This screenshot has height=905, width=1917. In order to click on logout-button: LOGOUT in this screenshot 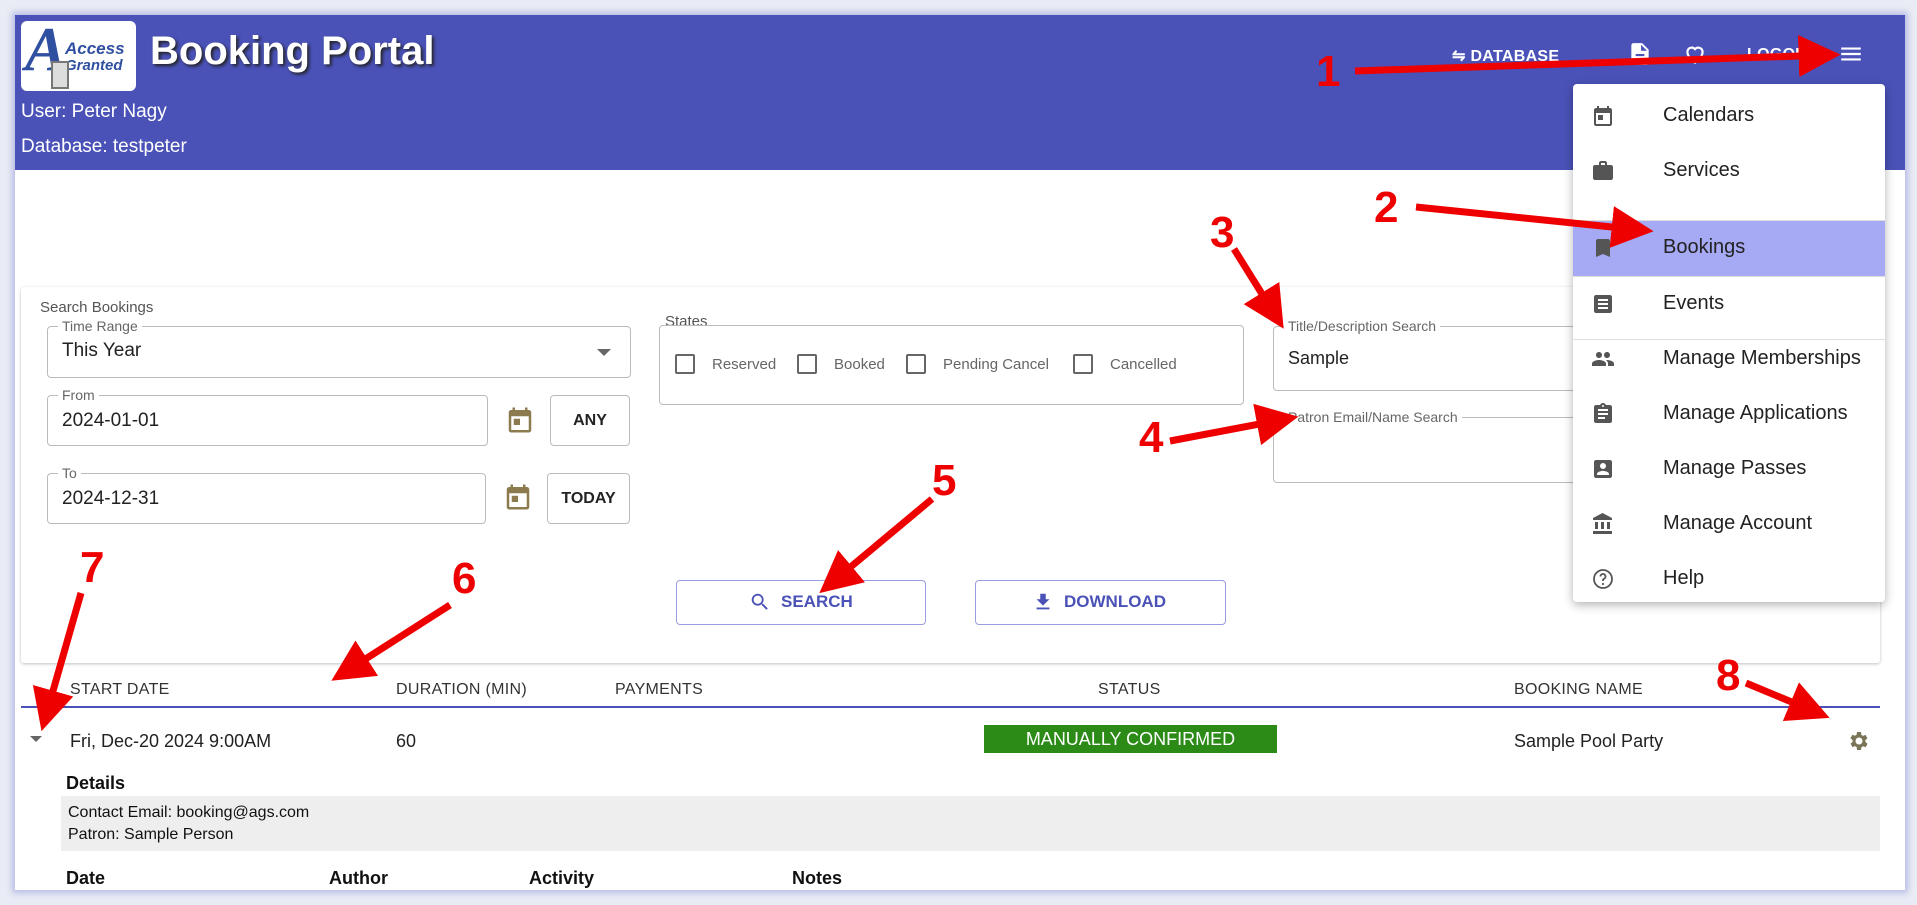, I will do `click(1782, 55)`.